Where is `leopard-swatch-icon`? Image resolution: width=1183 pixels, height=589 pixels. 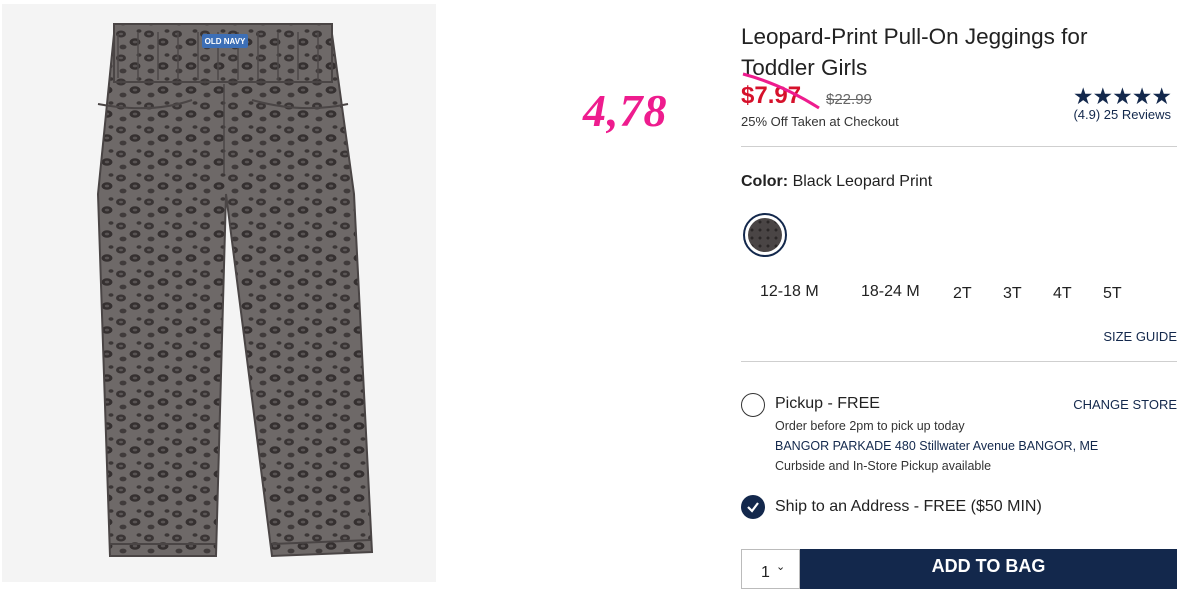
leopard-swatch-icon is located at coordinates (765, 235).